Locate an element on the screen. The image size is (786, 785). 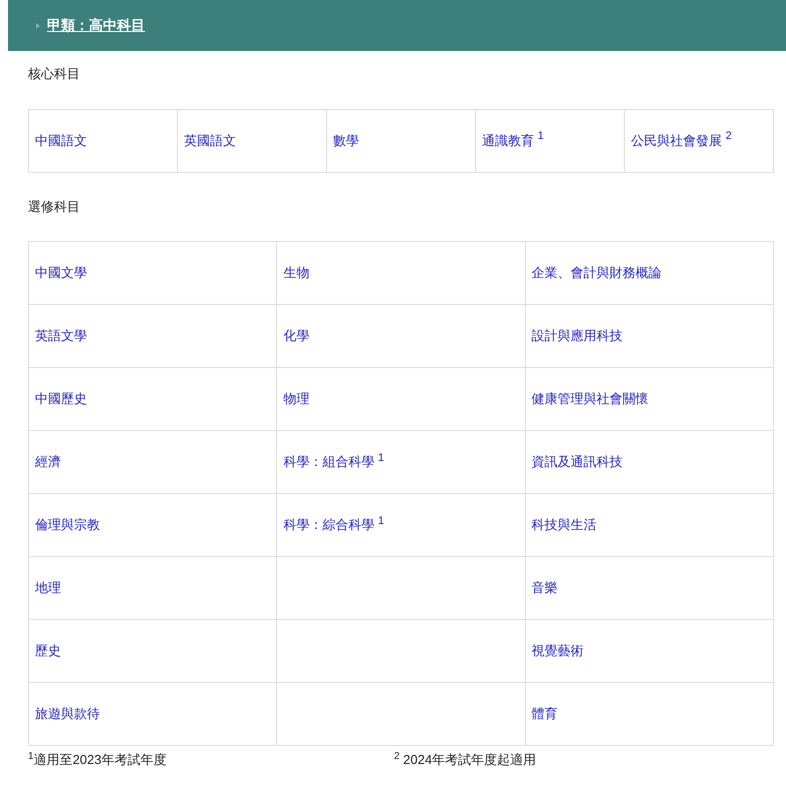
subject-link: 倫理與宗教 is located at coordinates (67, 524).